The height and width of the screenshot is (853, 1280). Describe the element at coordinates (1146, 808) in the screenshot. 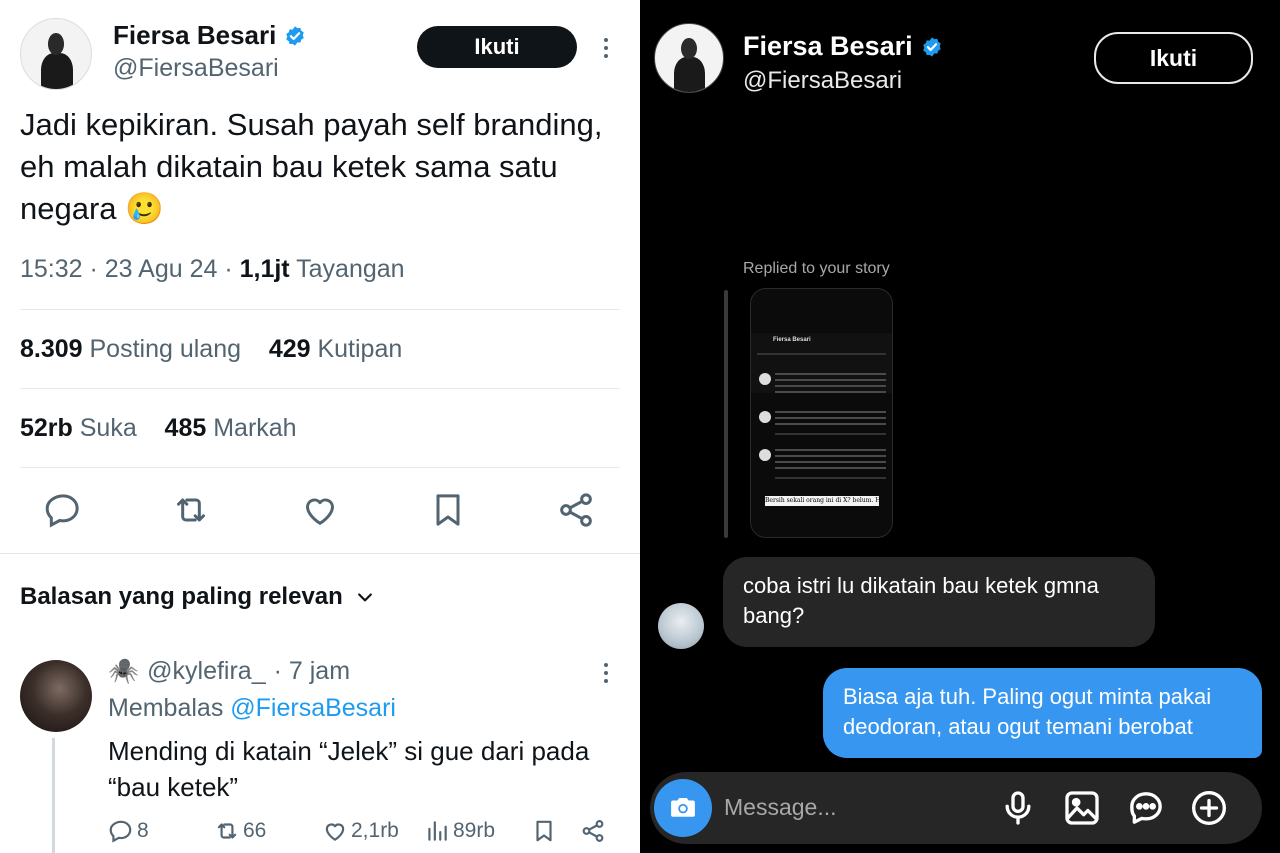

I see `sticker-chat-icon` at that location.